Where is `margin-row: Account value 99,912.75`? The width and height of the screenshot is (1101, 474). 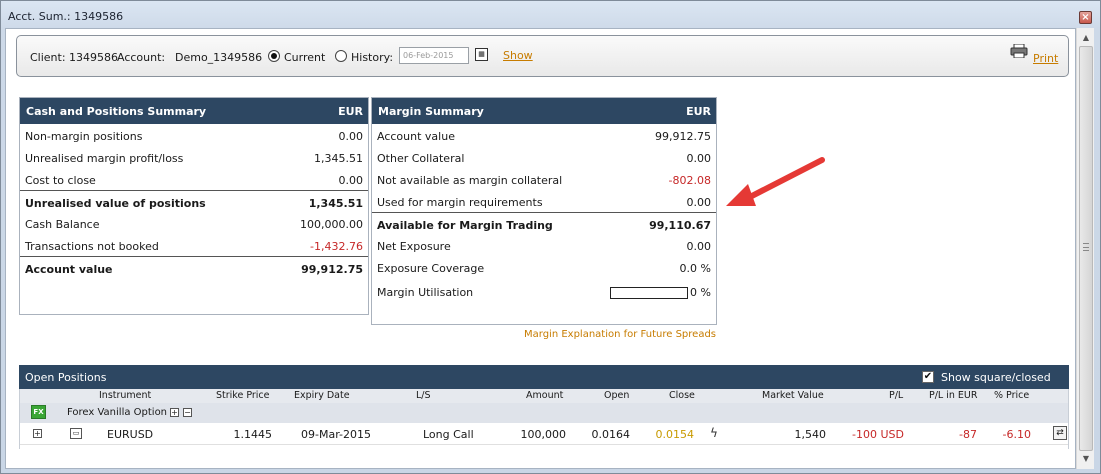
margin-row: Account value 99,912.75 is located at coordinates (544, 135).